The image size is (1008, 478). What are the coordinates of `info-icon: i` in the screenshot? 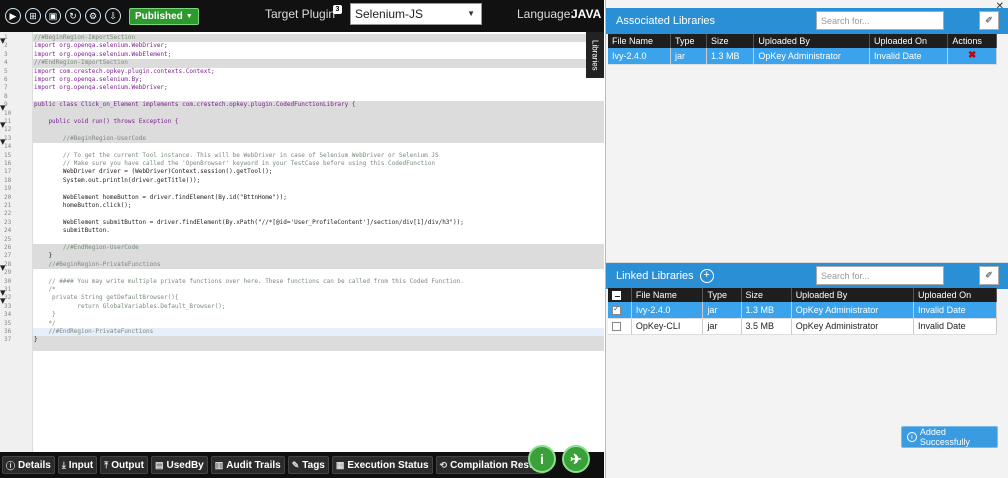 It's located at (912, 437).